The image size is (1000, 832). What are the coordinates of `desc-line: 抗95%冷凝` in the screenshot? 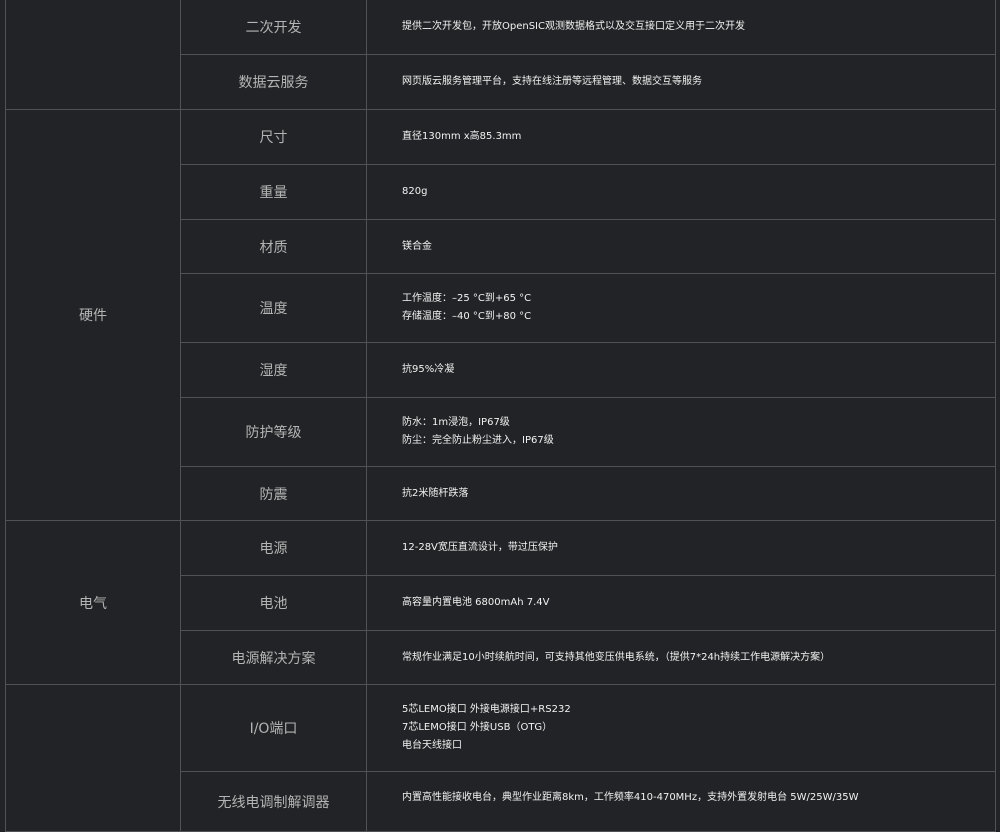 It's located at (428, 369).